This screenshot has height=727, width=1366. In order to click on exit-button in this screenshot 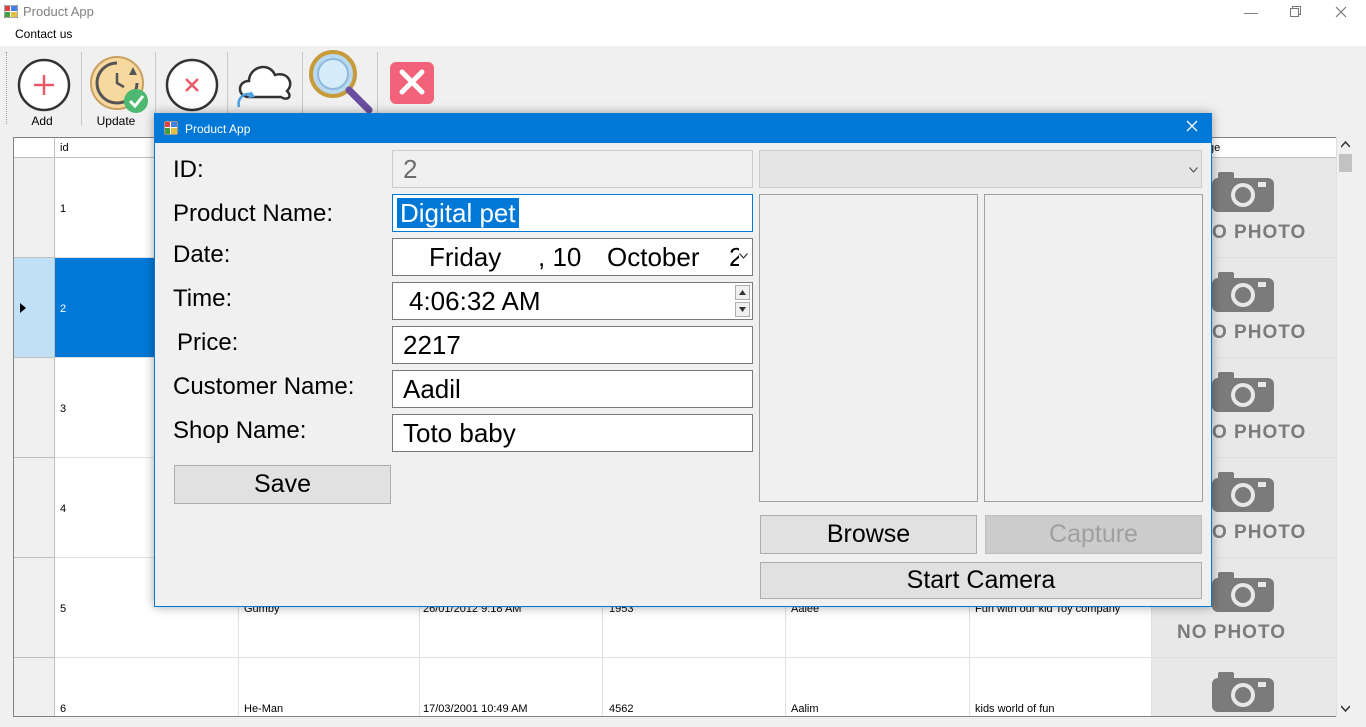, I will do `click(413, 81)`.